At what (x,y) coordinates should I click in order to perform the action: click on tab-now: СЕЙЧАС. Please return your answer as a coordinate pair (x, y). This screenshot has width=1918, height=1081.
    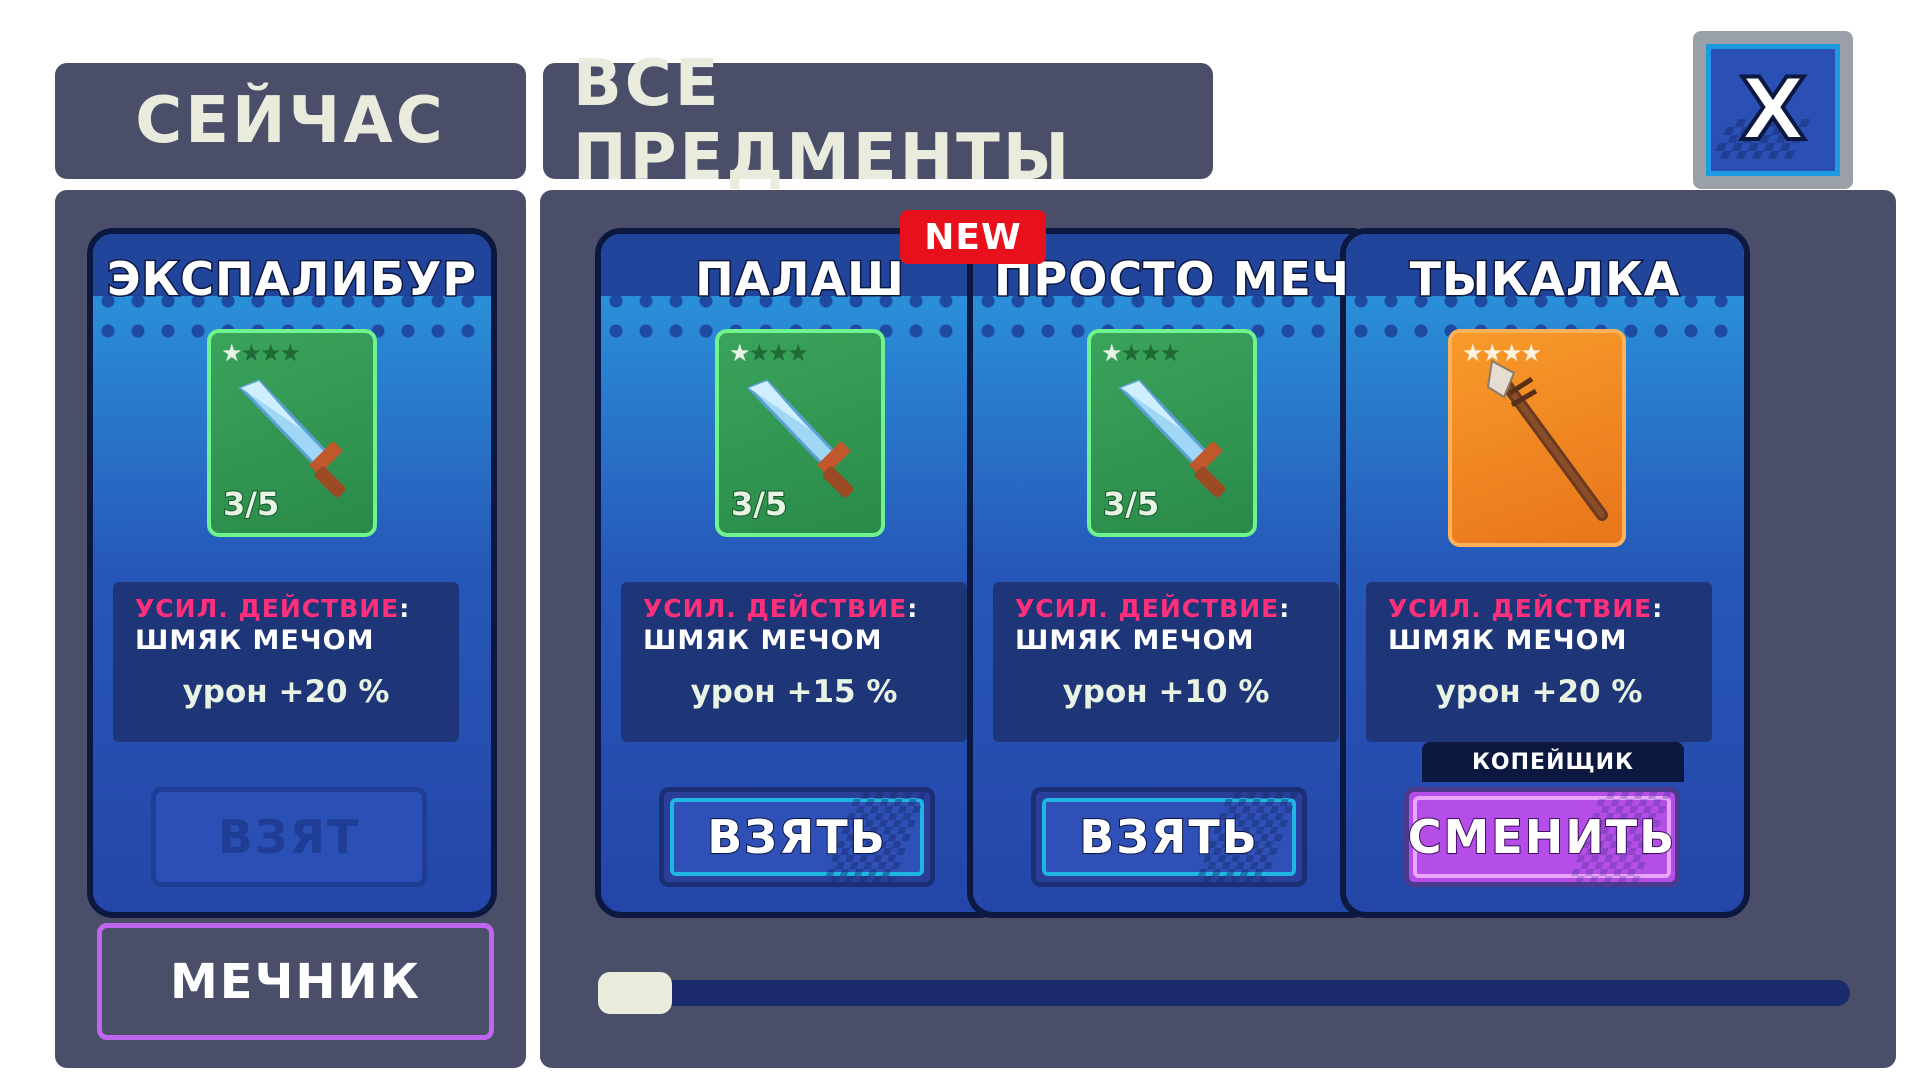
    Looking at the image, I should click on (290, 121).